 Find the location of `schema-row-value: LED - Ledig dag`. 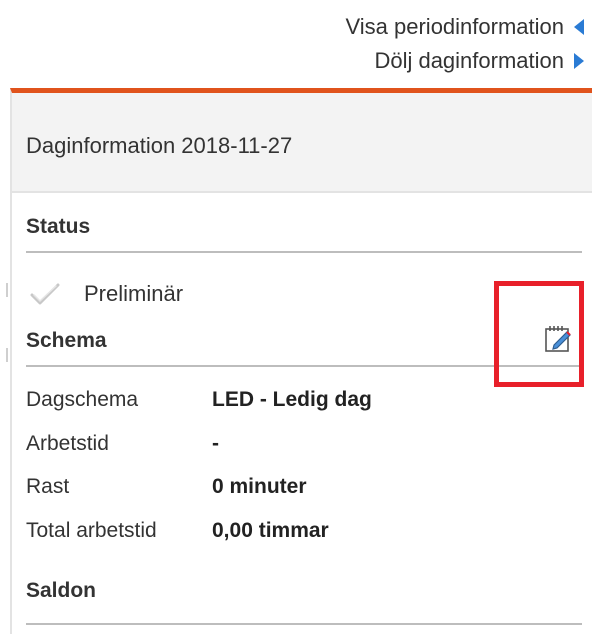

schema-row-value: LED - Ledig dag is located at coordinates (292, 399).